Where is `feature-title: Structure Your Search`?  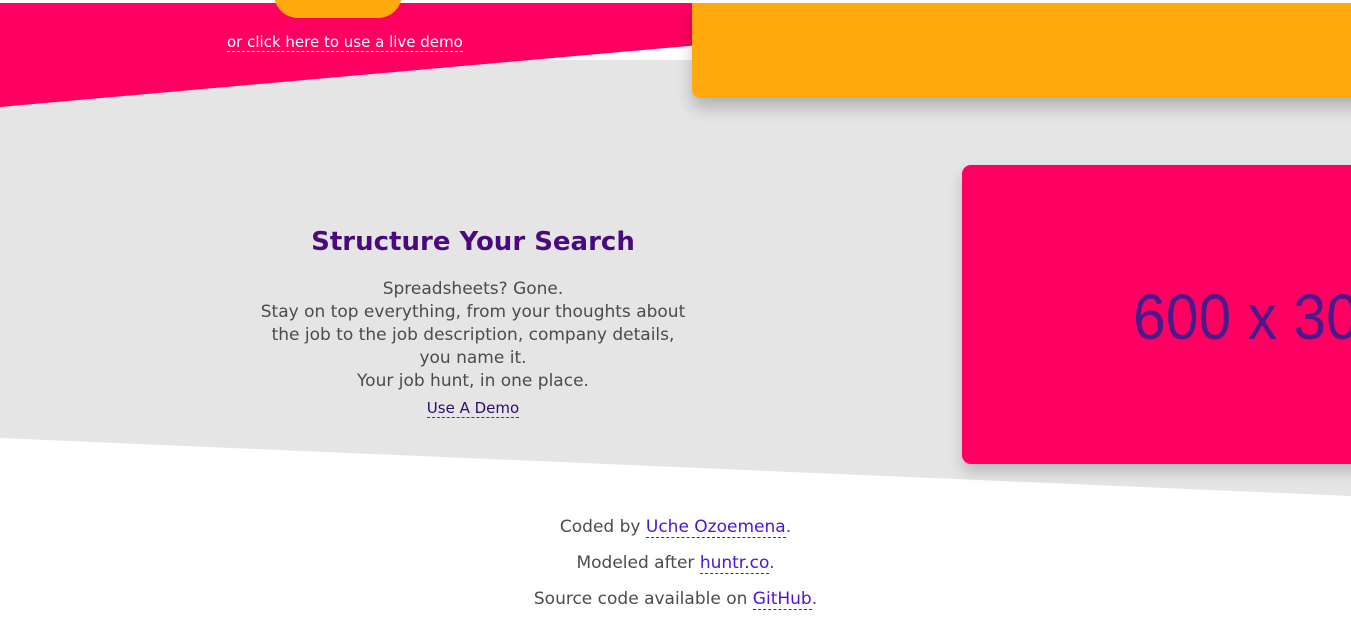
feature-title: Structure Your Search is located at coordinates (473, 242).